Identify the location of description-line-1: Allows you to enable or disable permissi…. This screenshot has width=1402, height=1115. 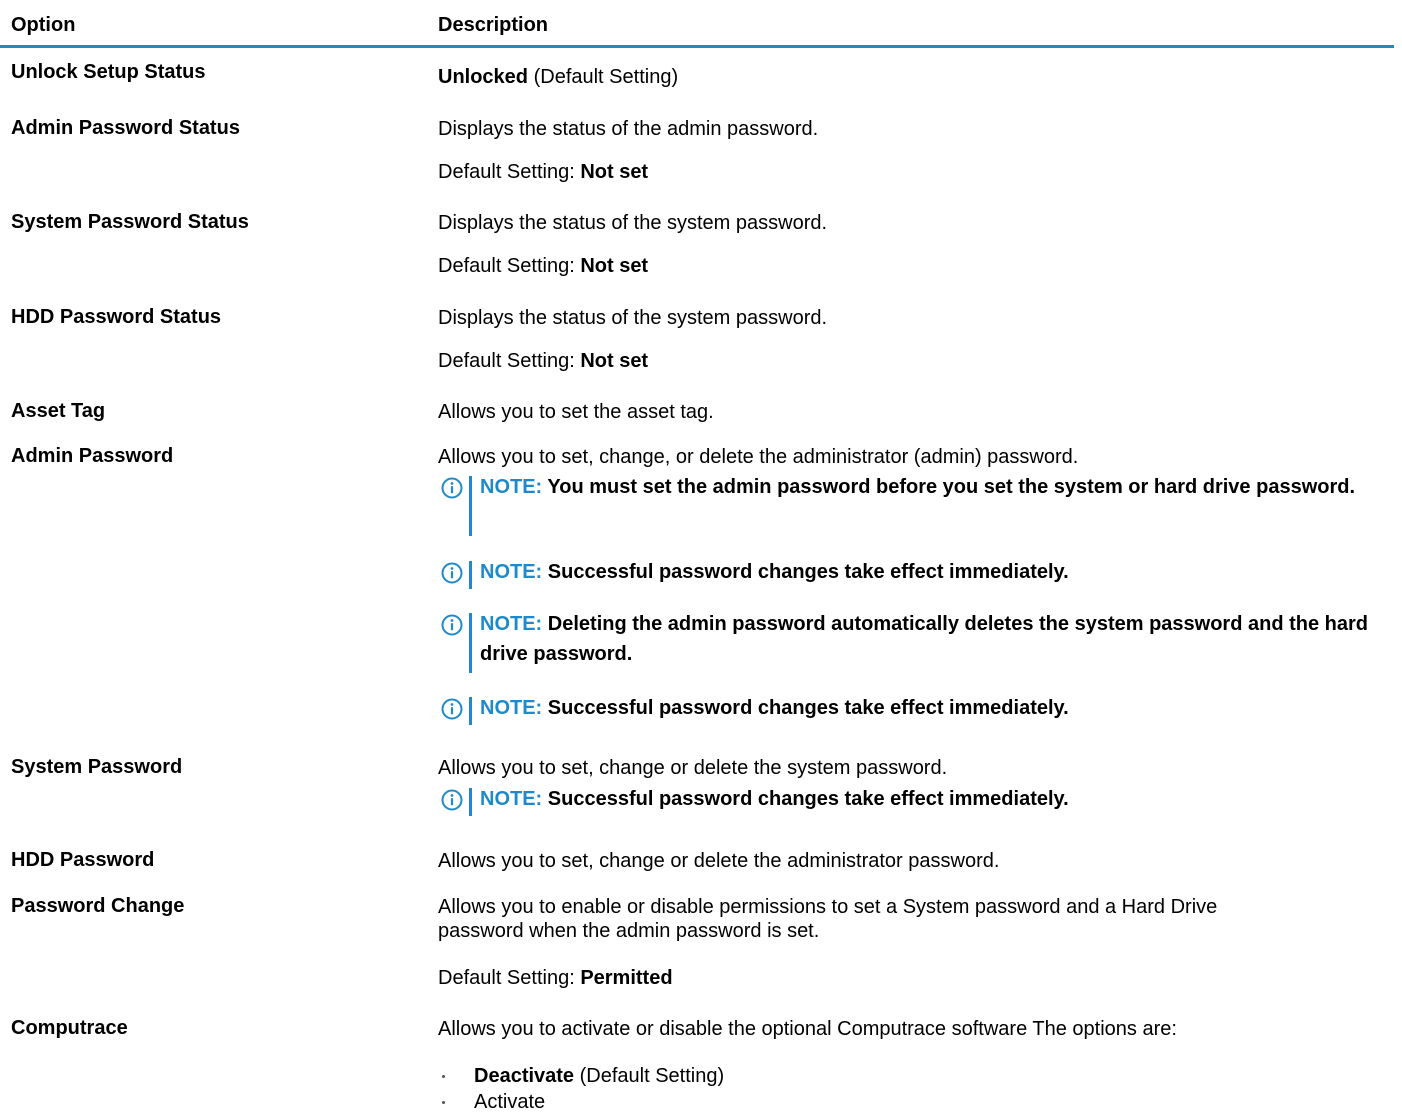
(828, 907).